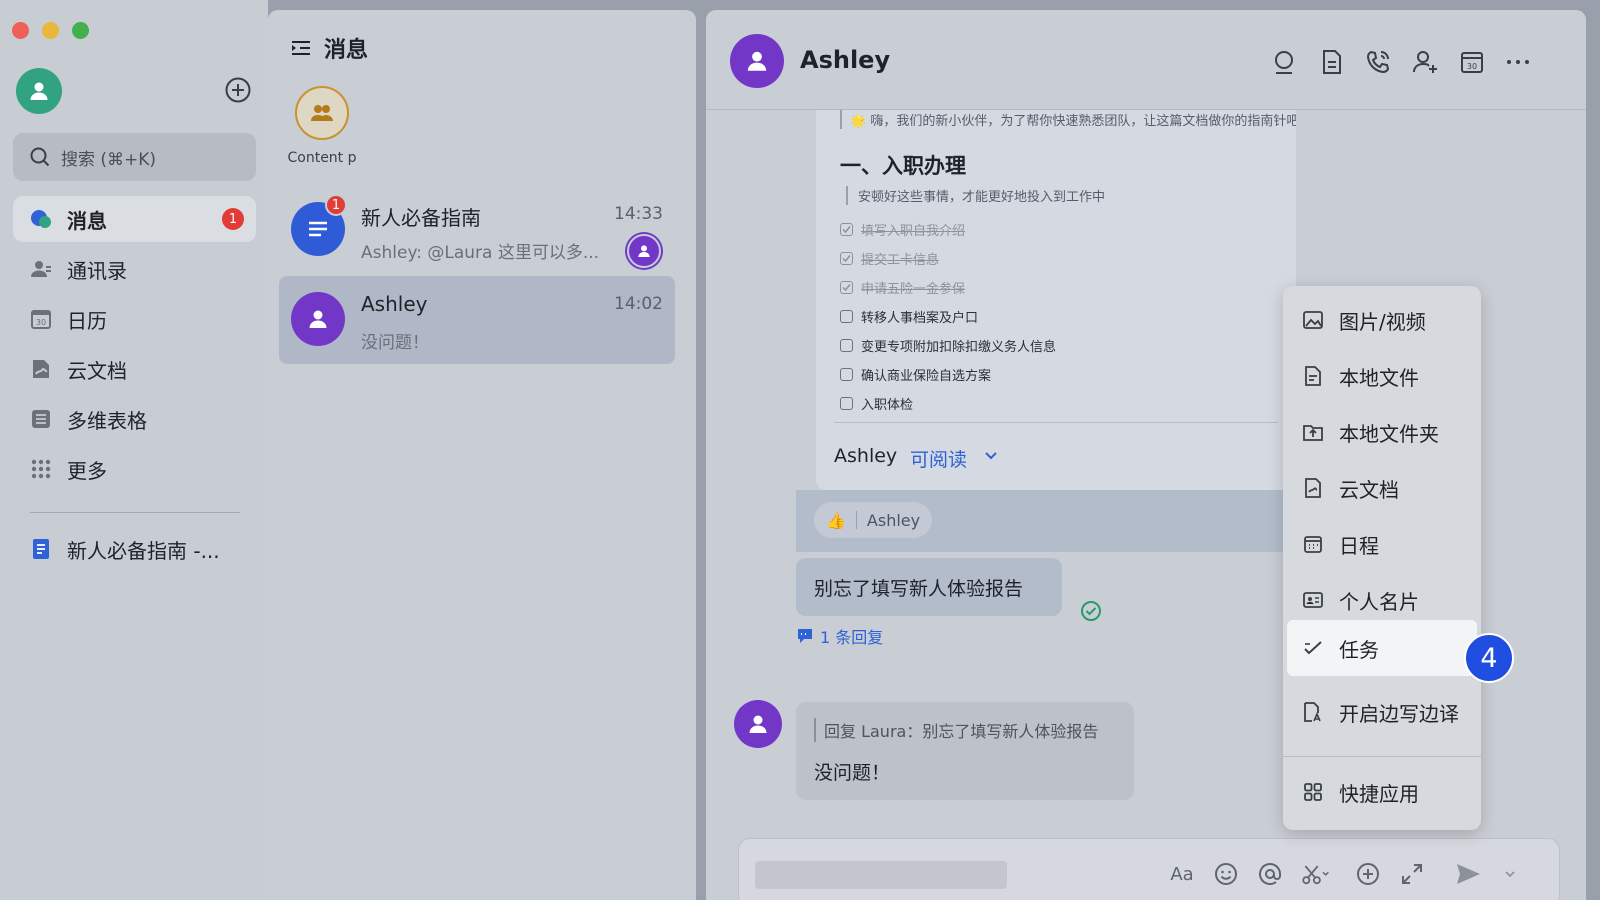  Describe the element at coordinates (20, 30) in the screenshot. I see `window-close-button` at that location.